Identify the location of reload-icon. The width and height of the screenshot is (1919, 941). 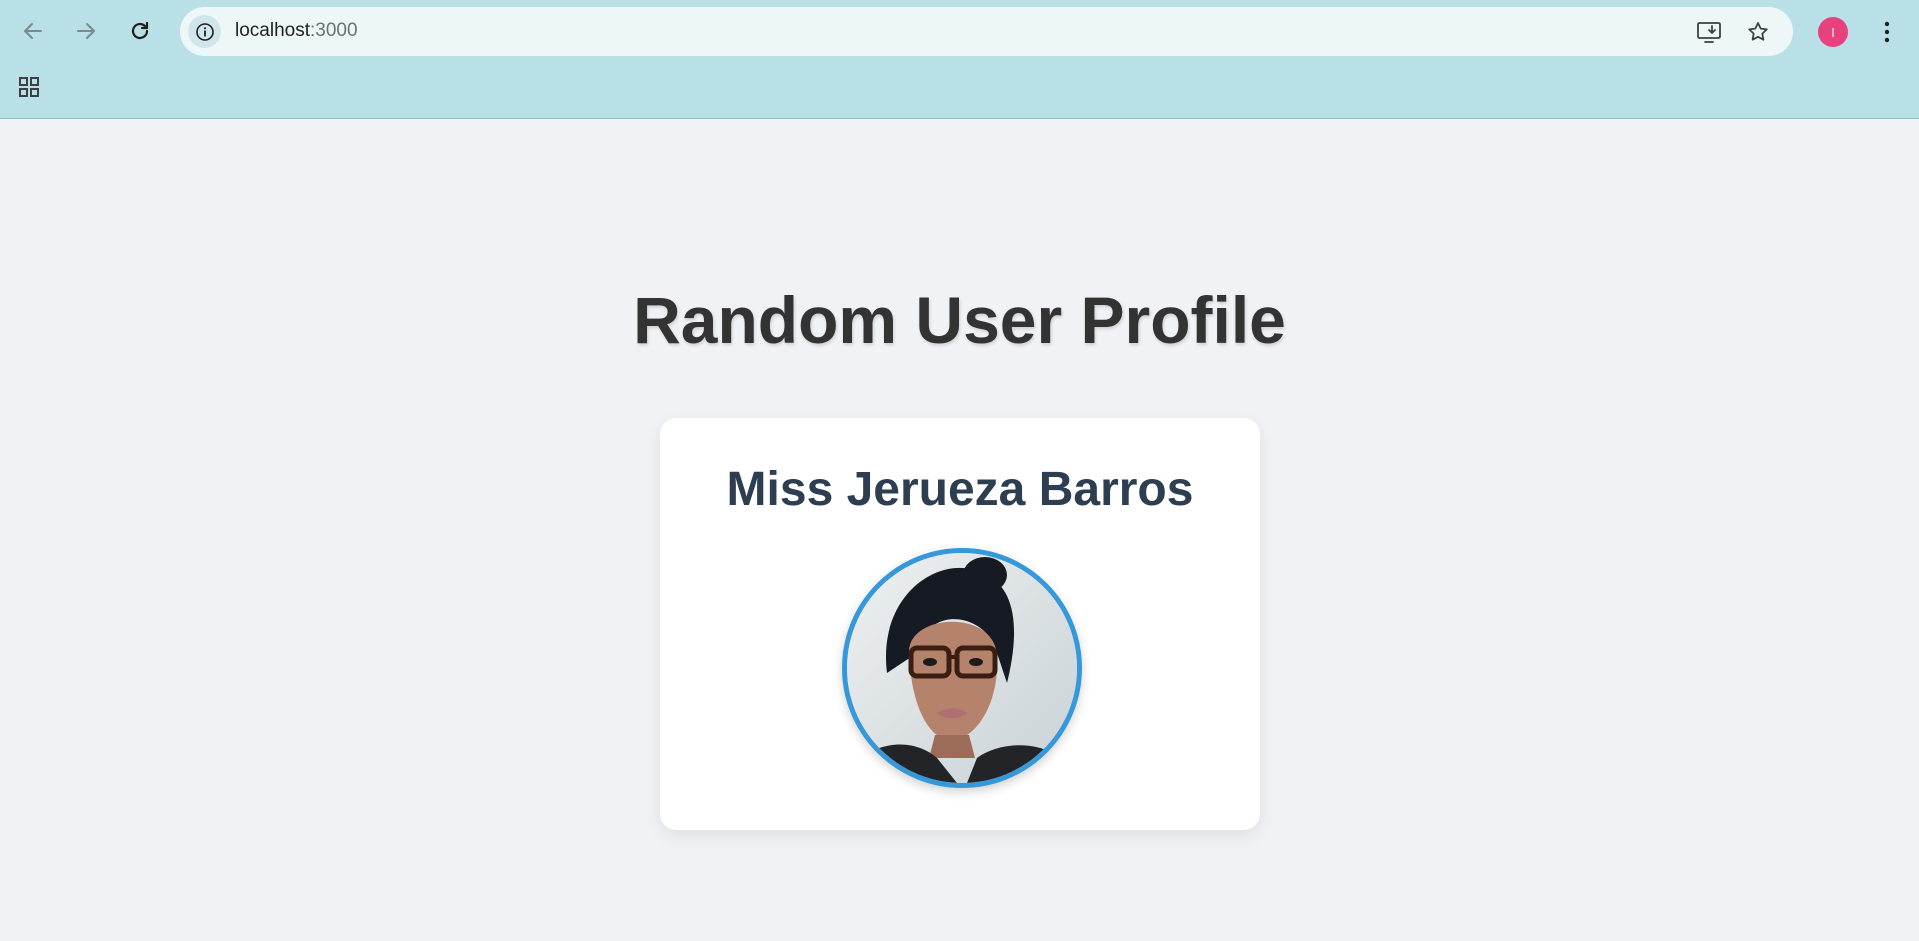
(140, 30).